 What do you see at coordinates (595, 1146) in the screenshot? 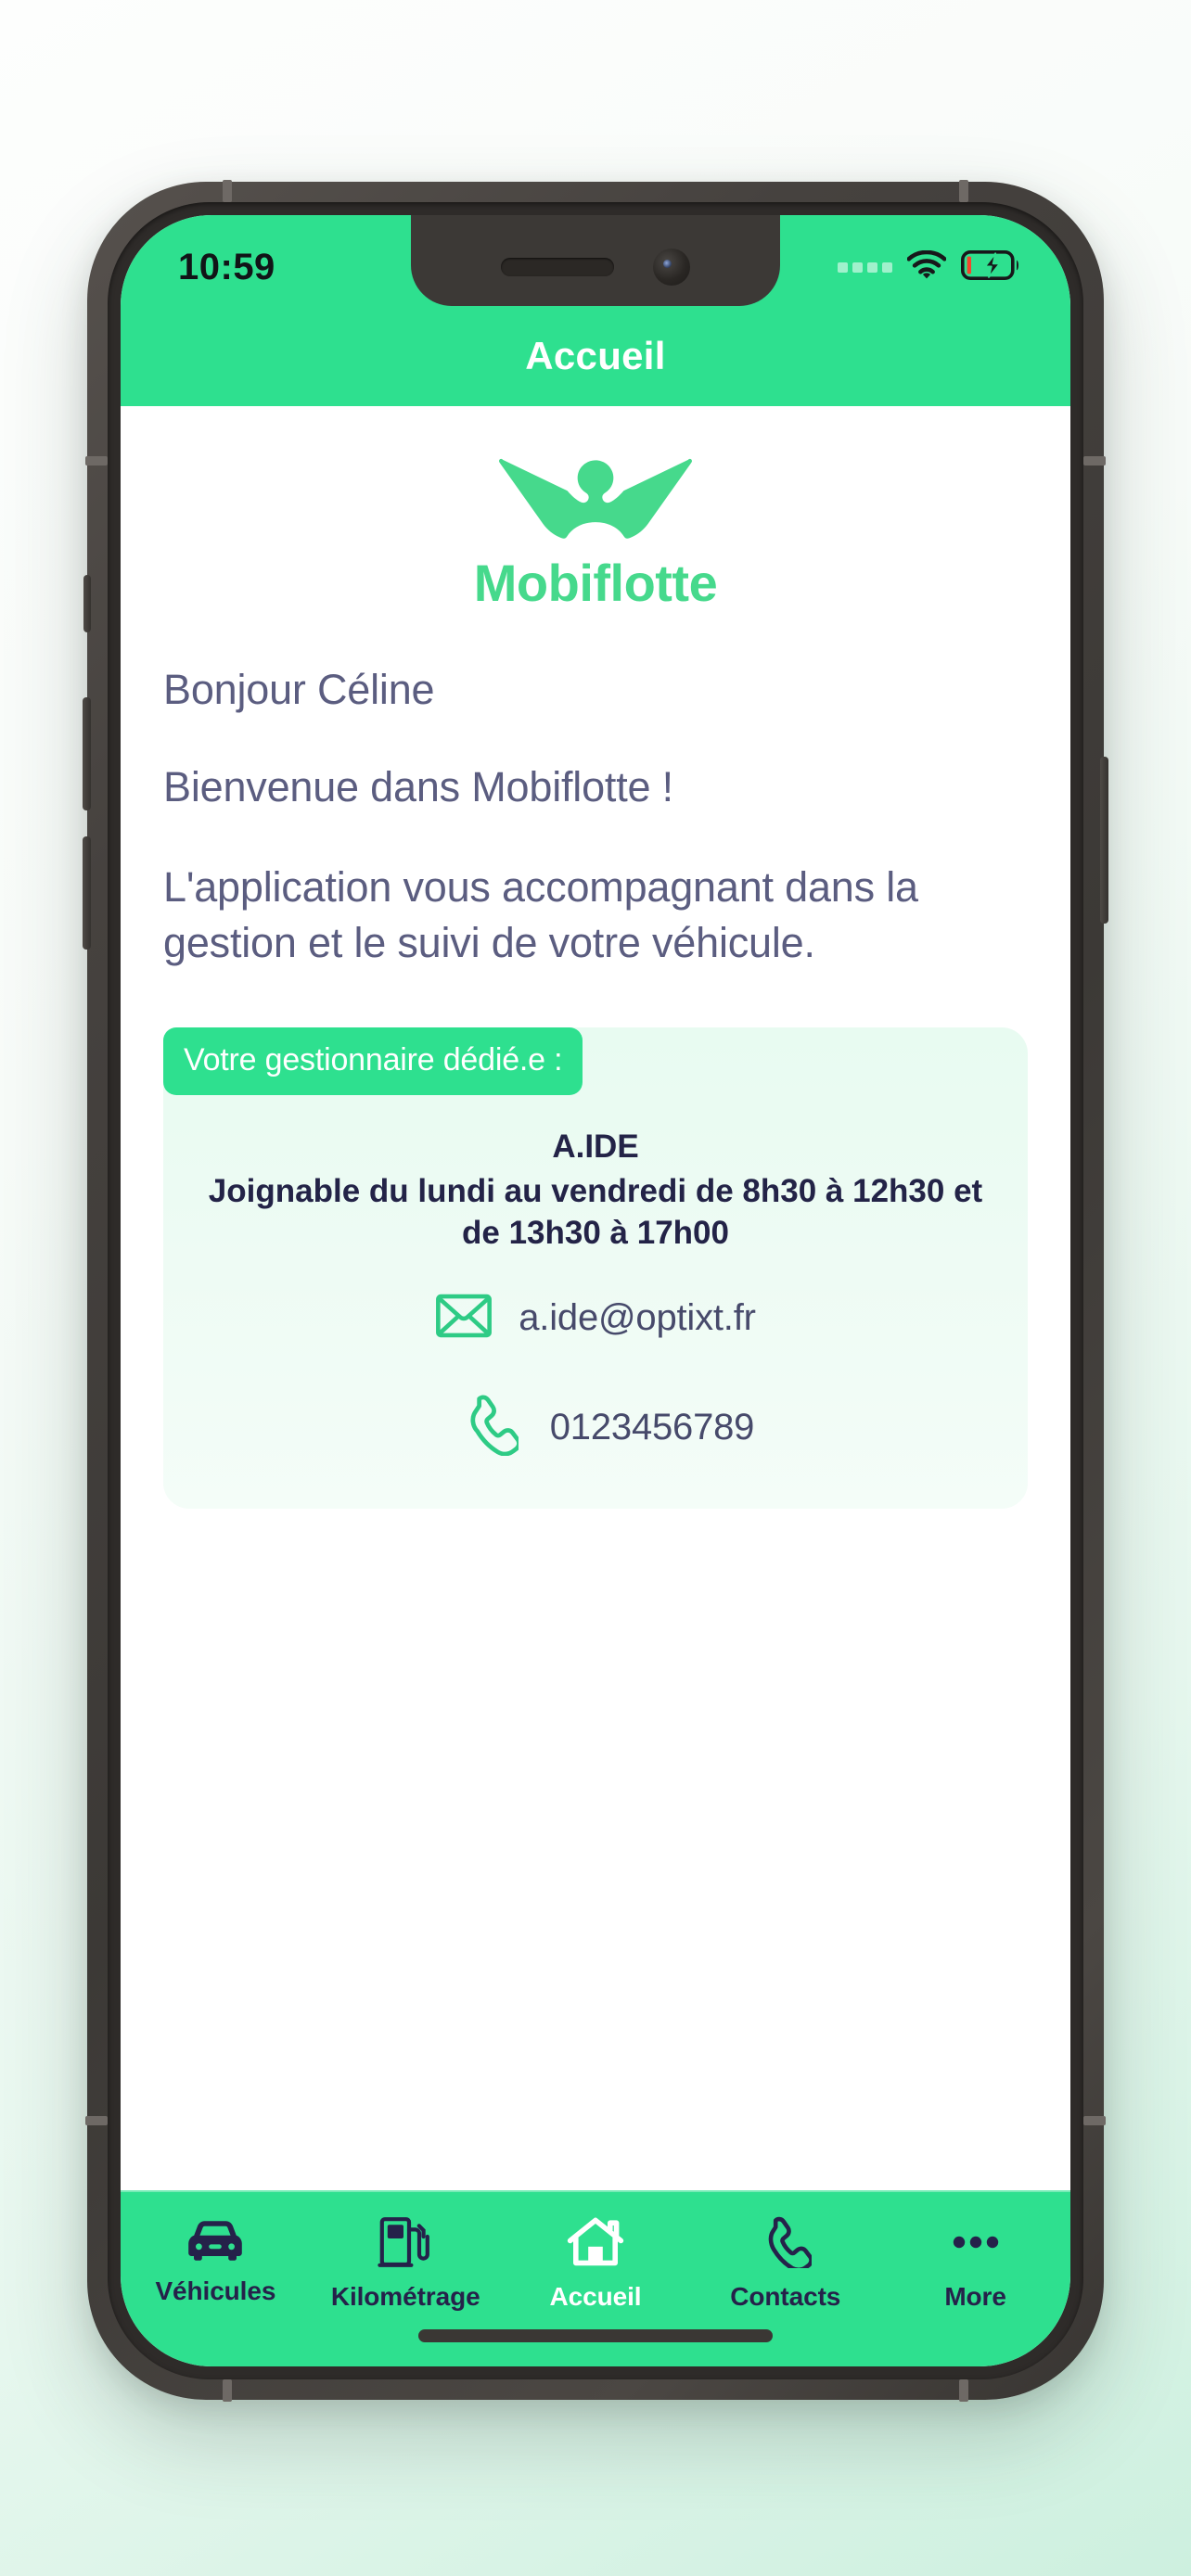
I see `manager-name: A.IDE` at bounding box center [595, 1146].